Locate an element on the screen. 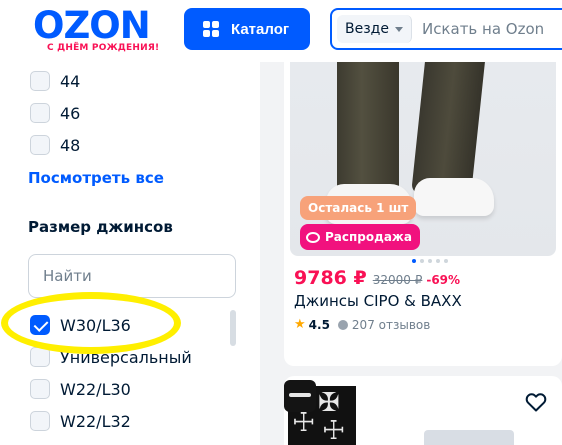 This screenshot has height=445, width=562. logo-wordmark: OZON is located at coordinates (92, 25).